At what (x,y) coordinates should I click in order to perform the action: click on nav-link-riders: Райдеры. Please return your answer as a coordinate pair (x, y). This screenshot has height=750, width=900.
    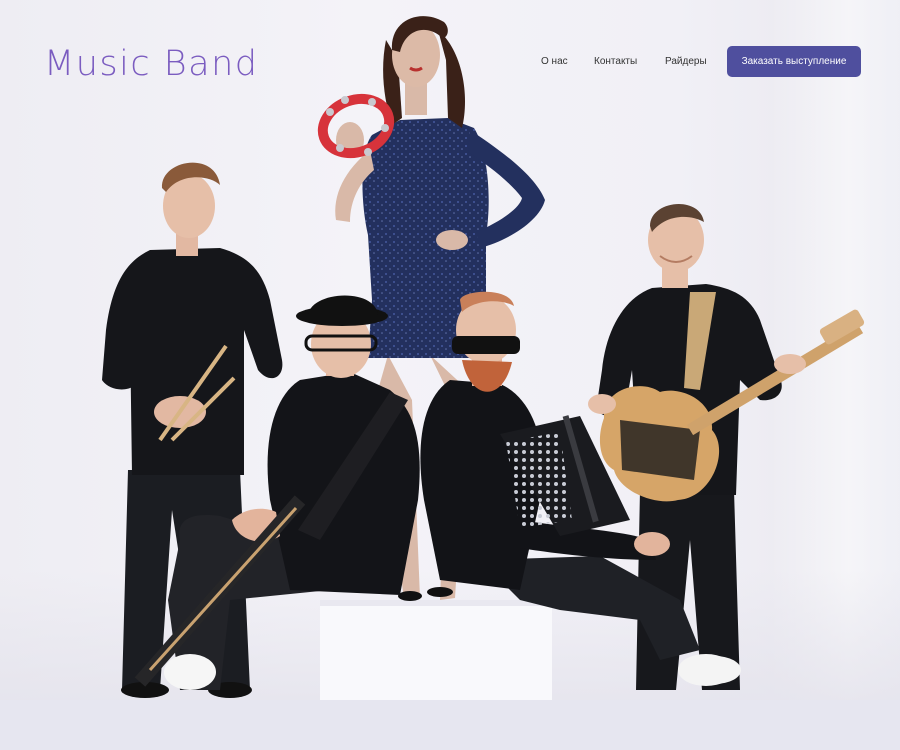
    Looking at the image, I should click on (686, 62).